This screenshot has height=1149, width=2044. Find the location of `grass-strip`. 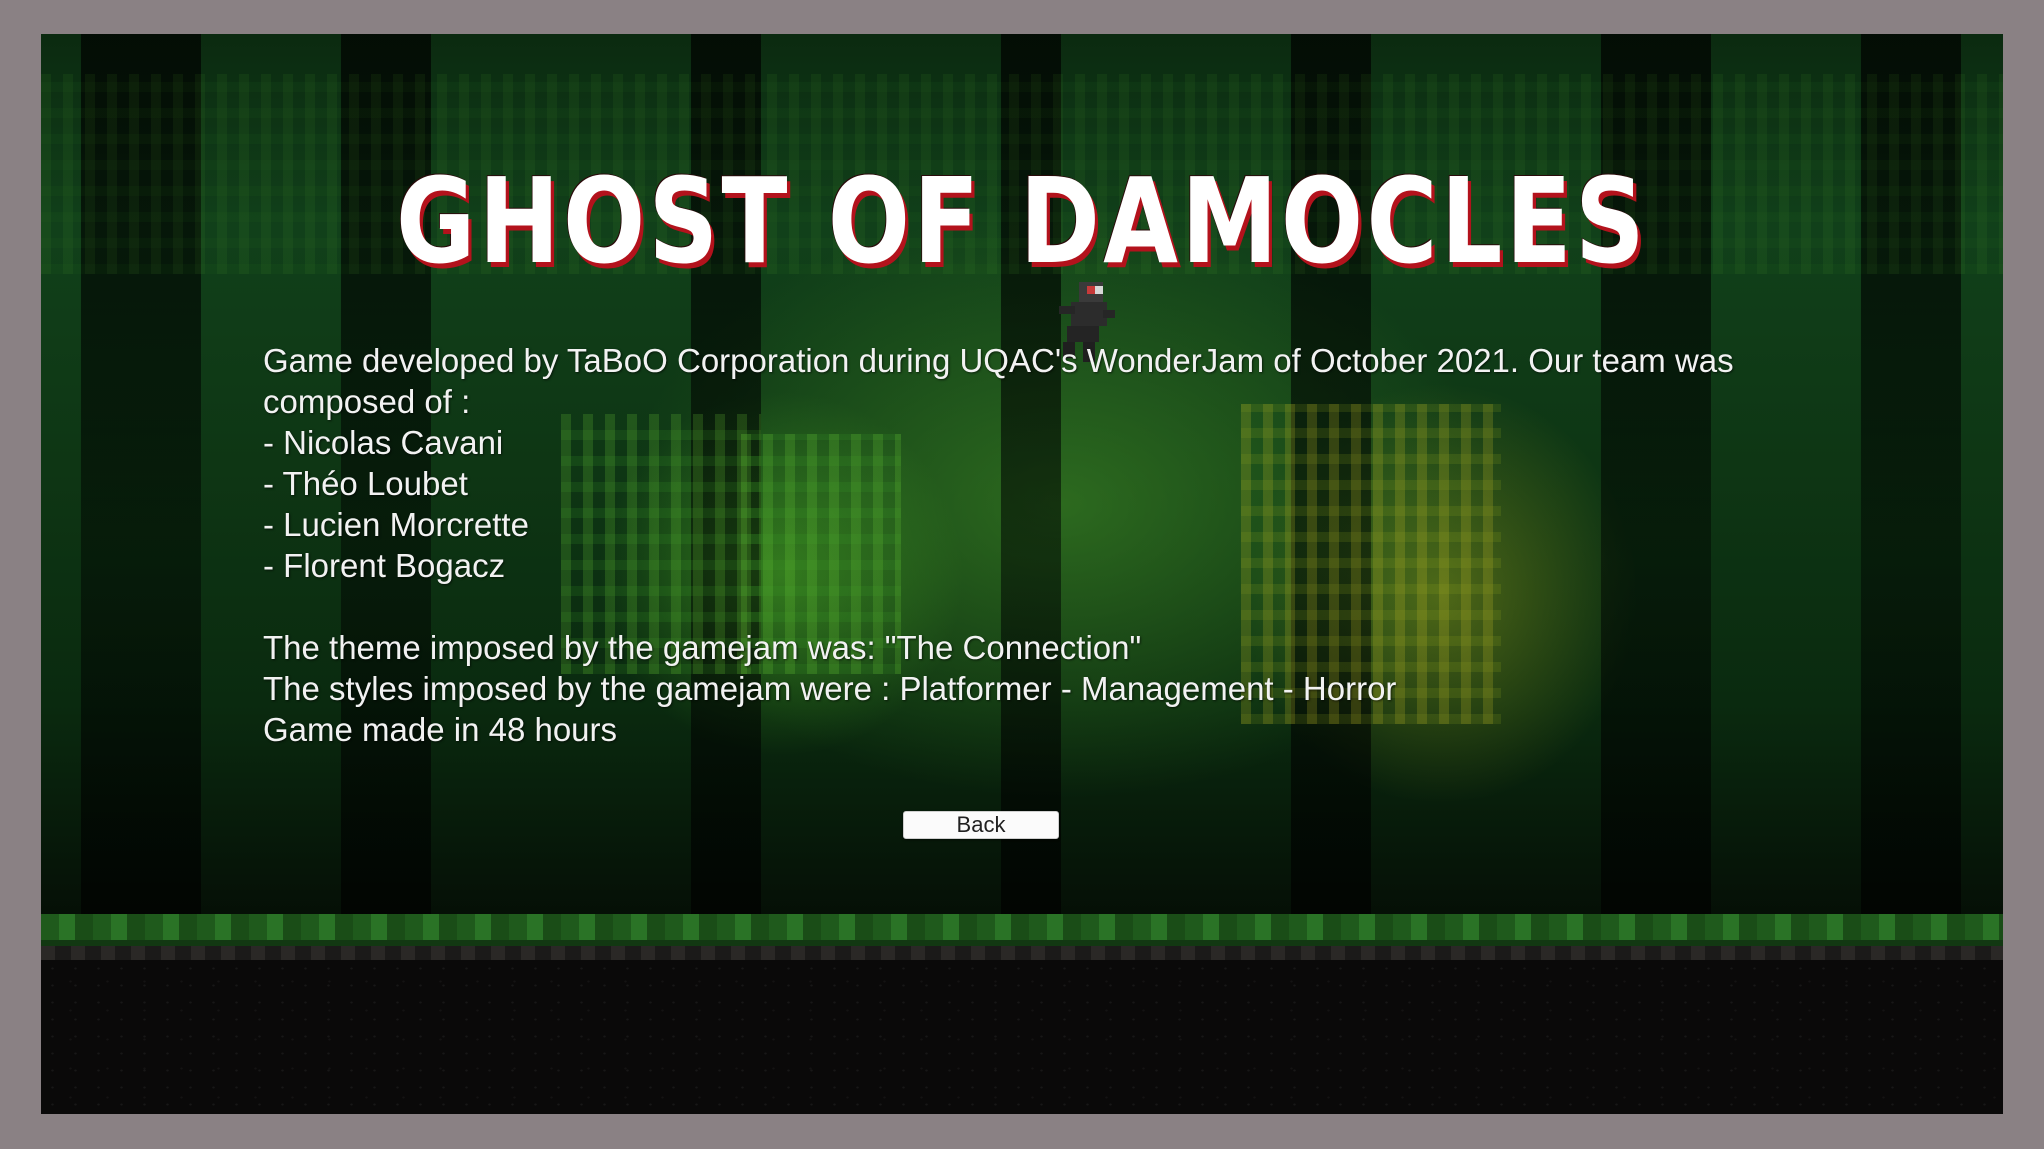

grass-strip is located at coordinates (1022, 930).